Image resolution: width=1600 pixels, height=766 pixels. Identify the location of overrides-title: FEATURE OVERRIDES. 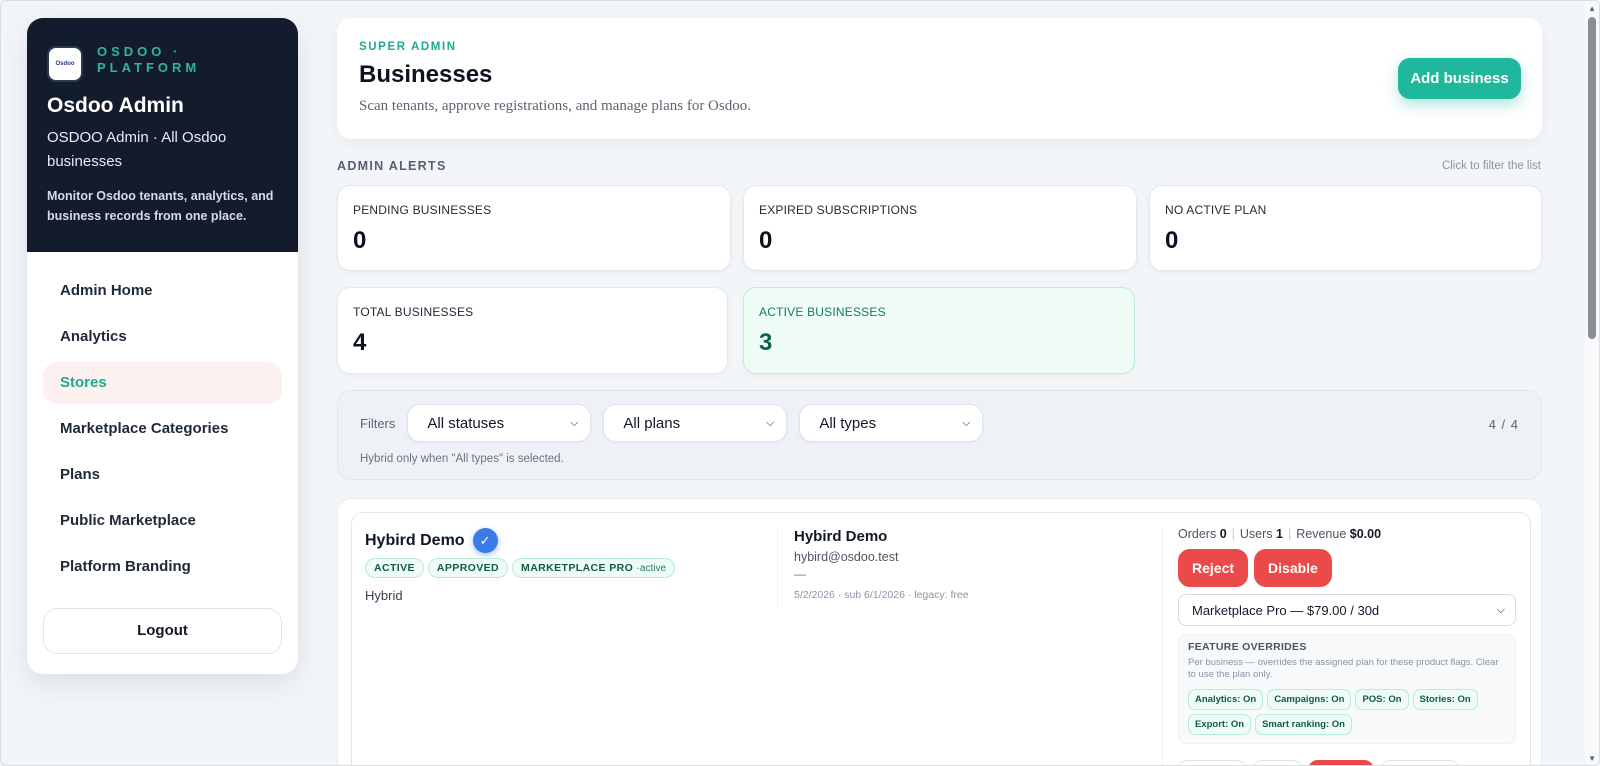
(1247, 647).